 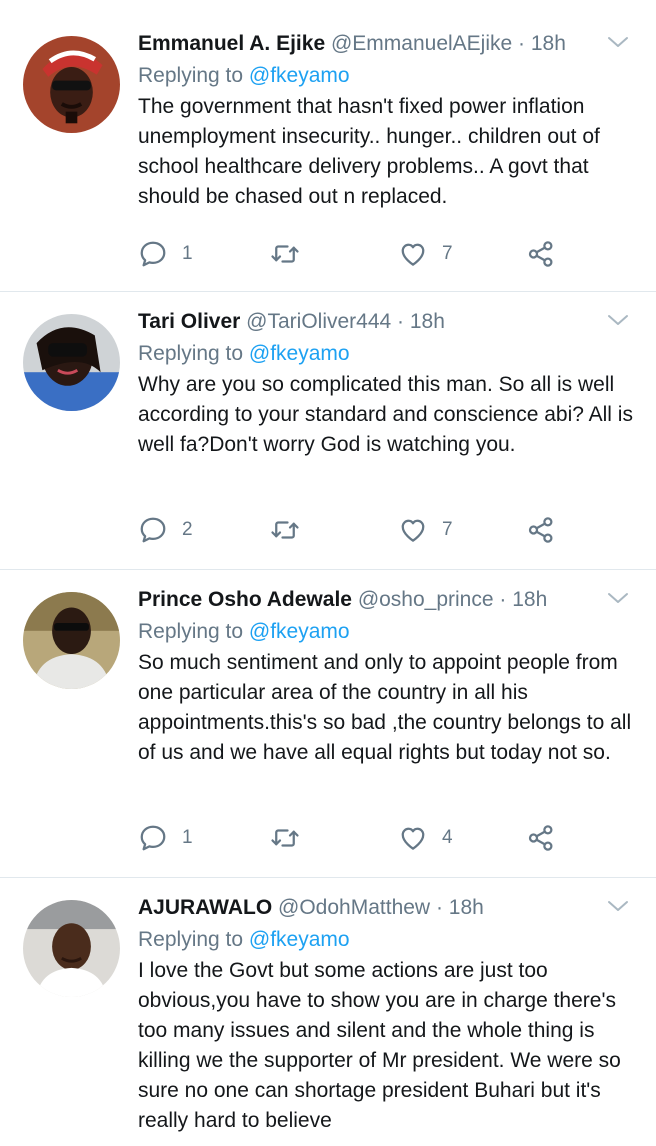 What do you see at coordinates (318, 321) in the screenshot?
I see `author-handle: @TariOliver444` at bounding box center [318, 321].